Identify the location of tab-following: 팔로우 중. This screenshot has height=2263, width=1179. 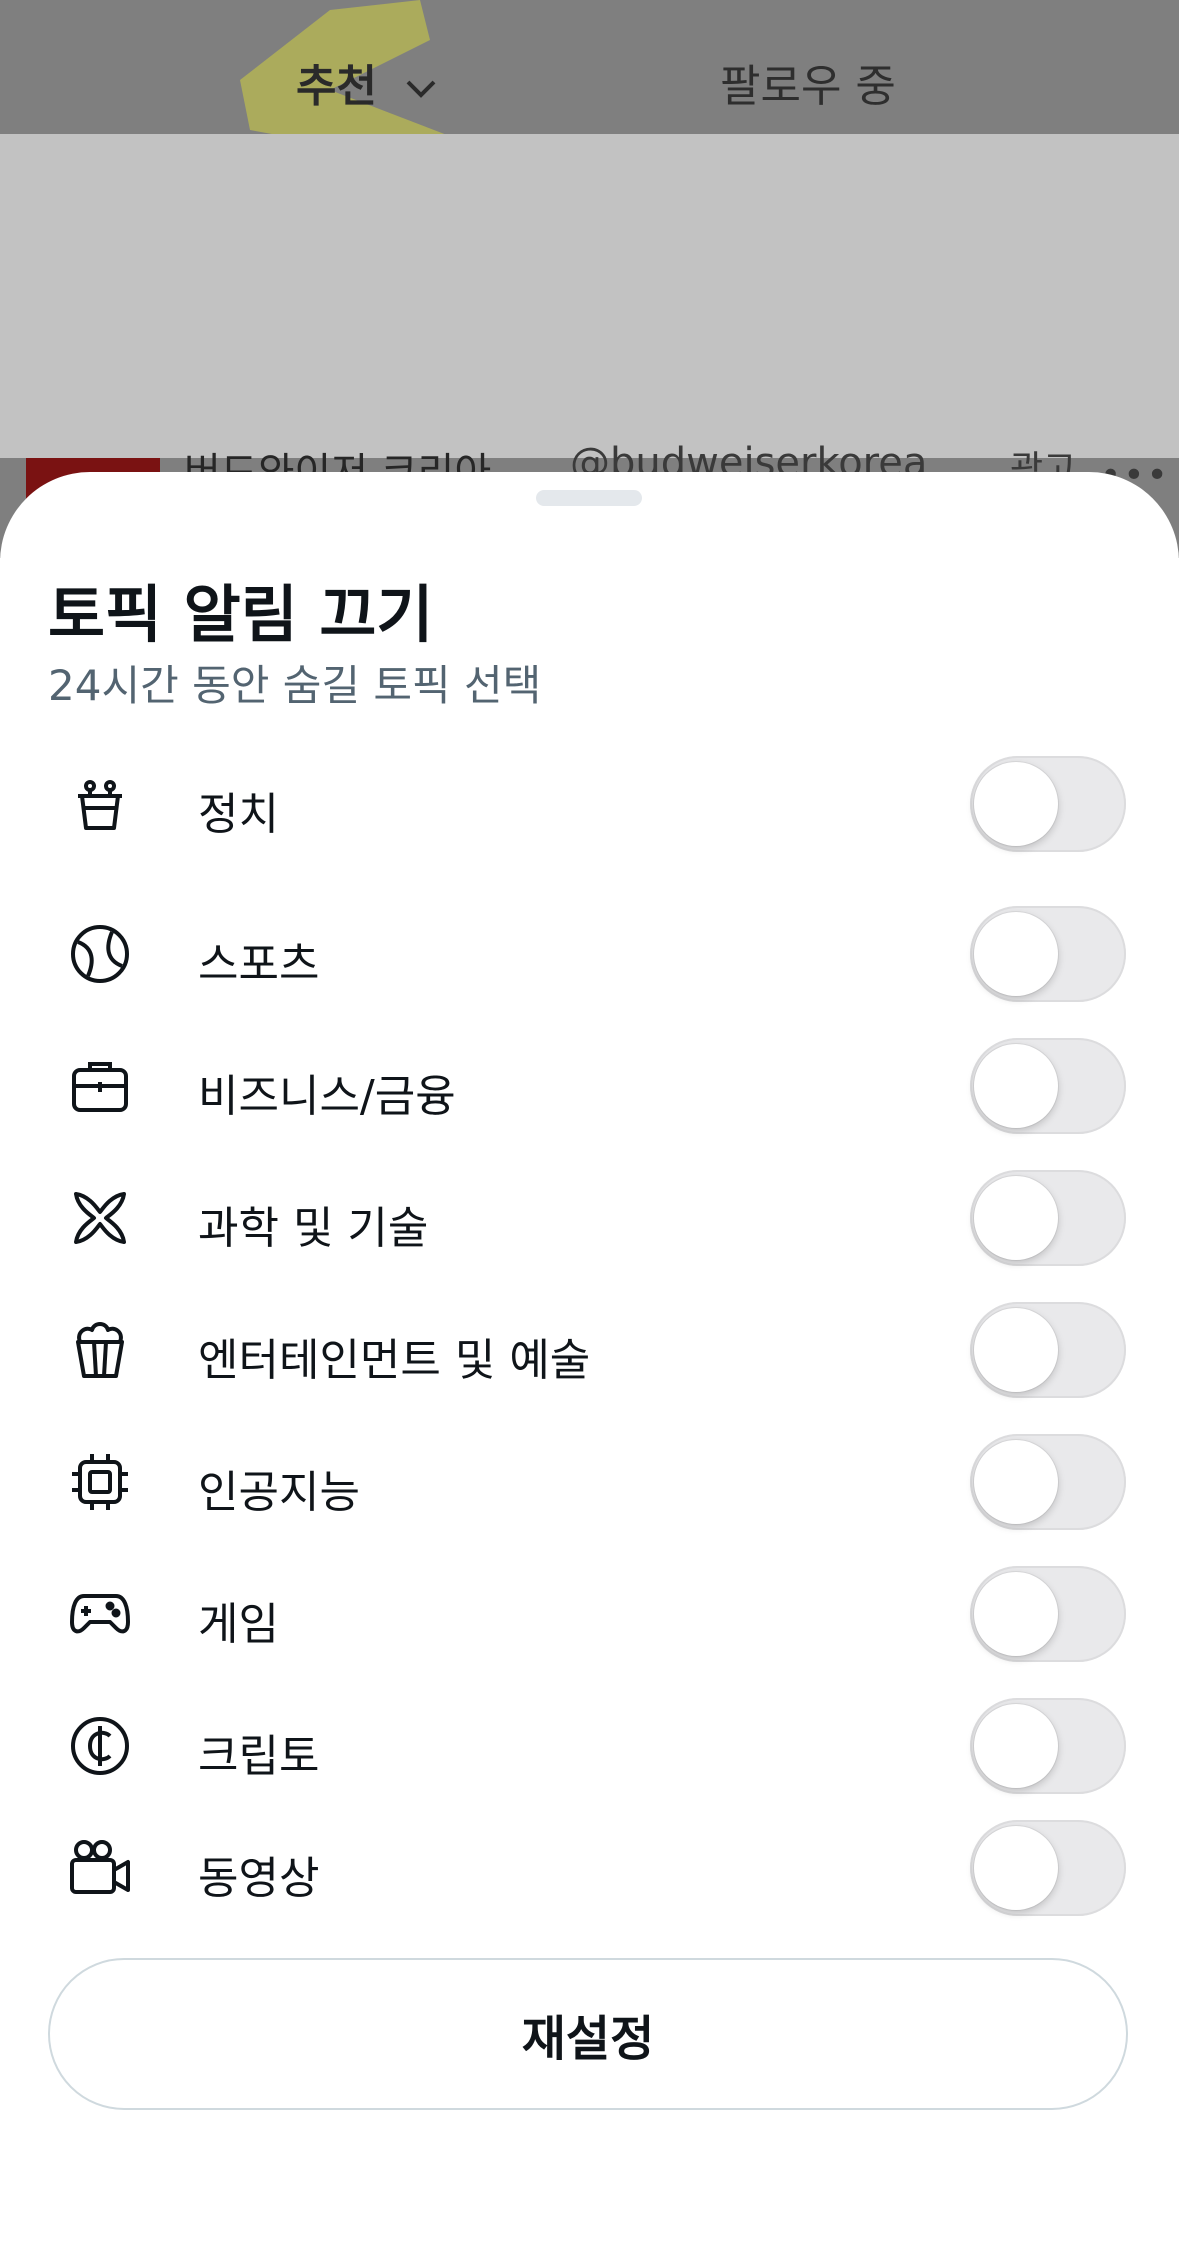
(808, 82).